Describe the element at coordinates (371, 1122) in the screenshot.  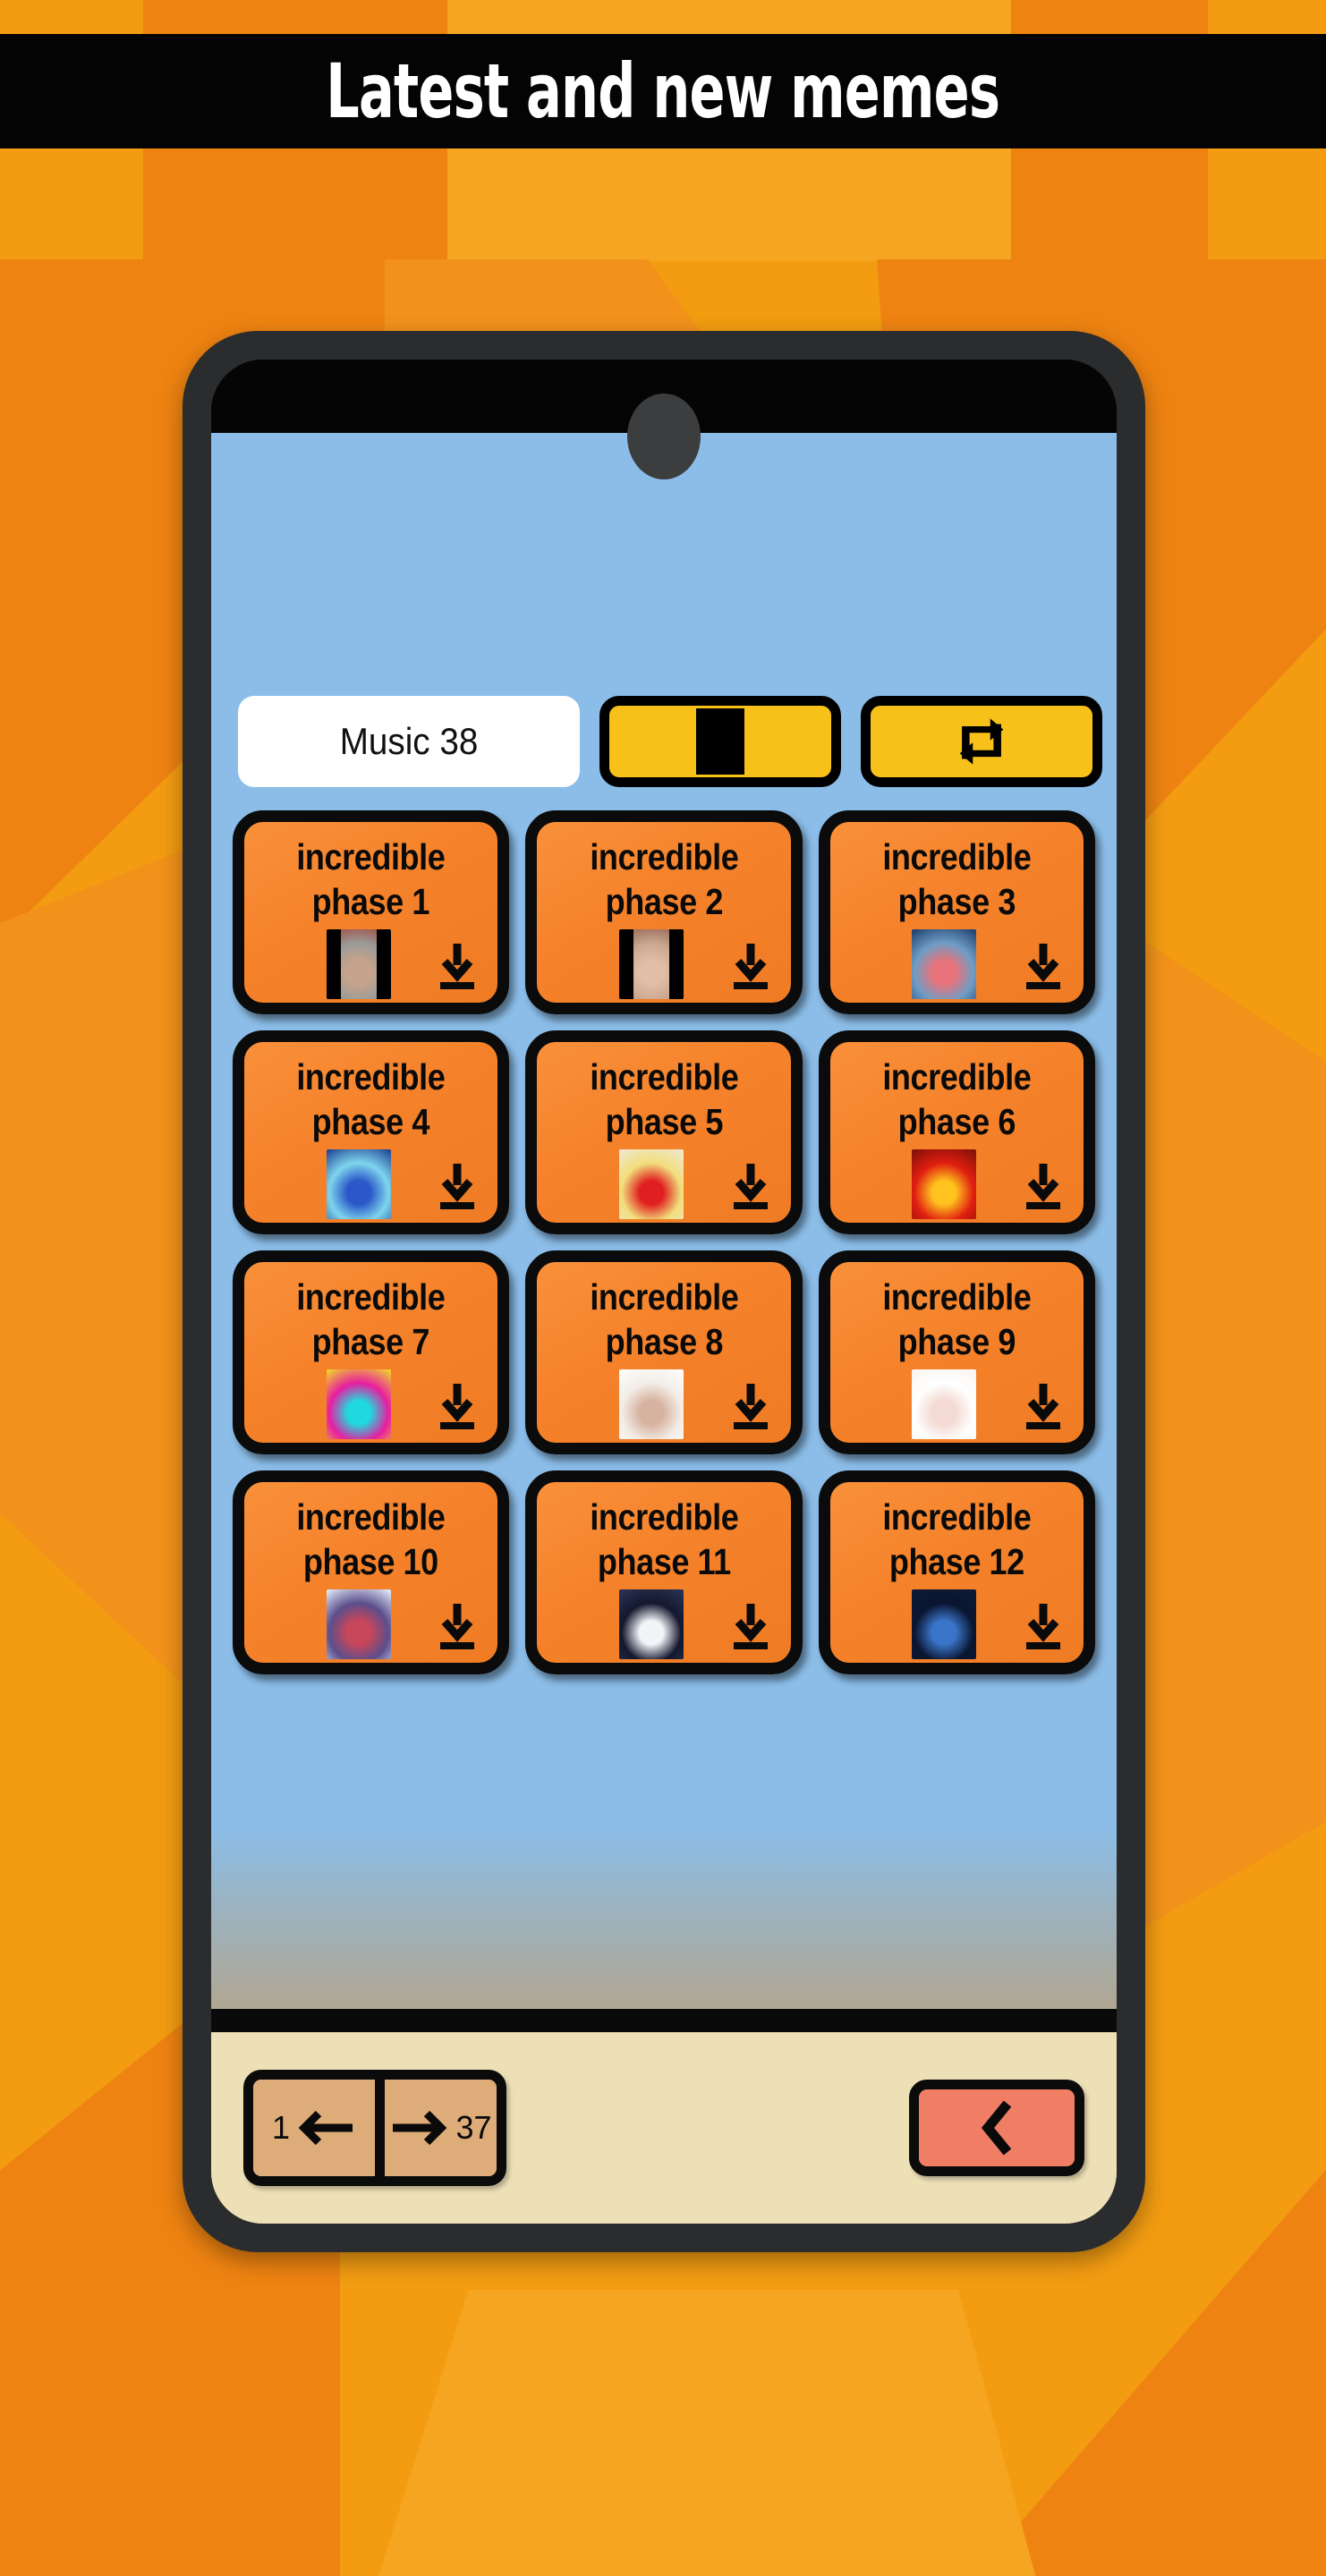
I see `meme-tile-title-line2: phase 4` at that location.